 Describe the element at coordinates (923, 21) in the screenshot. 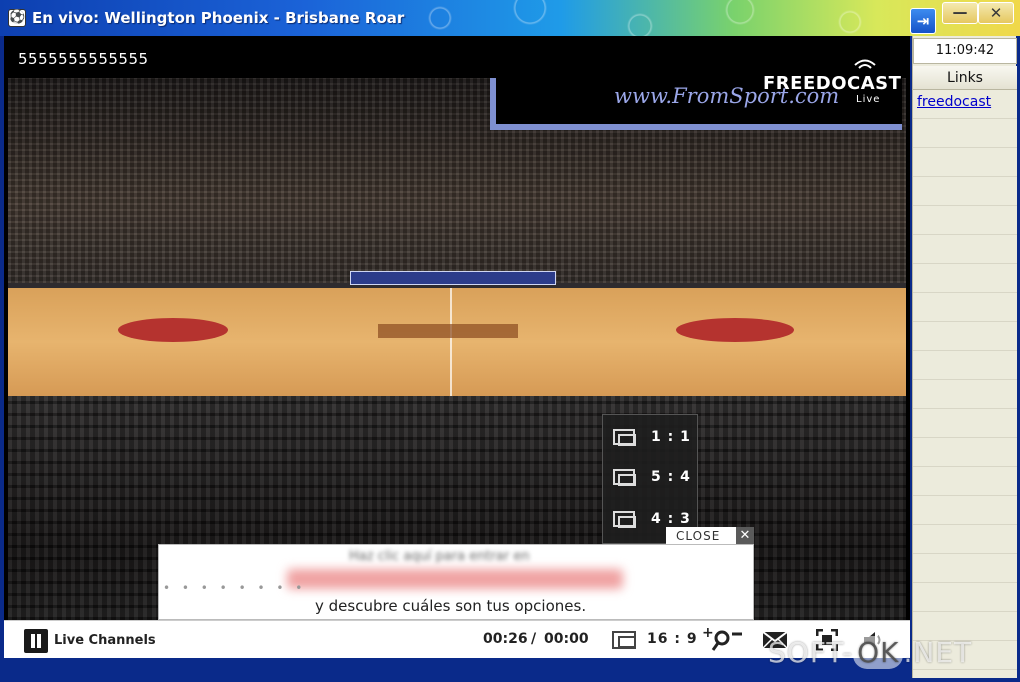

I see `restore-button: ⇥` at that location.